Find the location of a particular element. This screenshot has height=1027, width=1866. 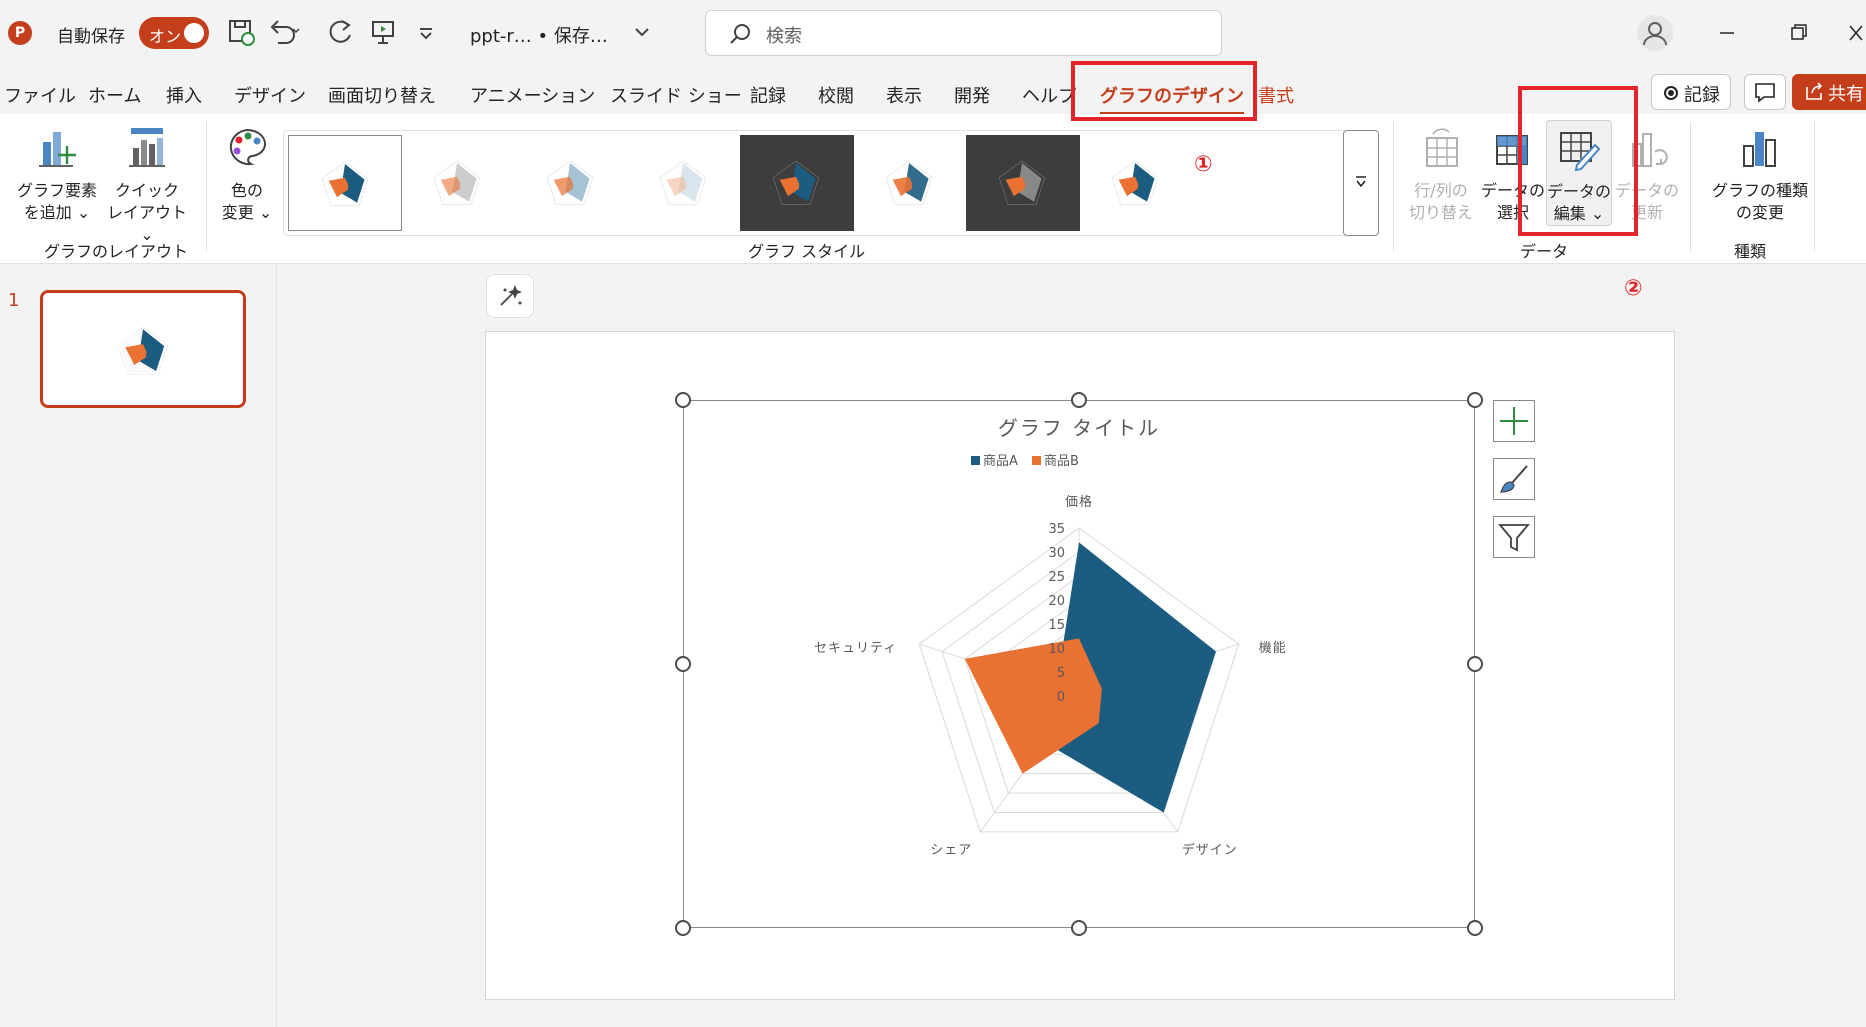

add-chart-element-button: グラフ要素 を追加 ⌄ is located at coordinates (57, 174).